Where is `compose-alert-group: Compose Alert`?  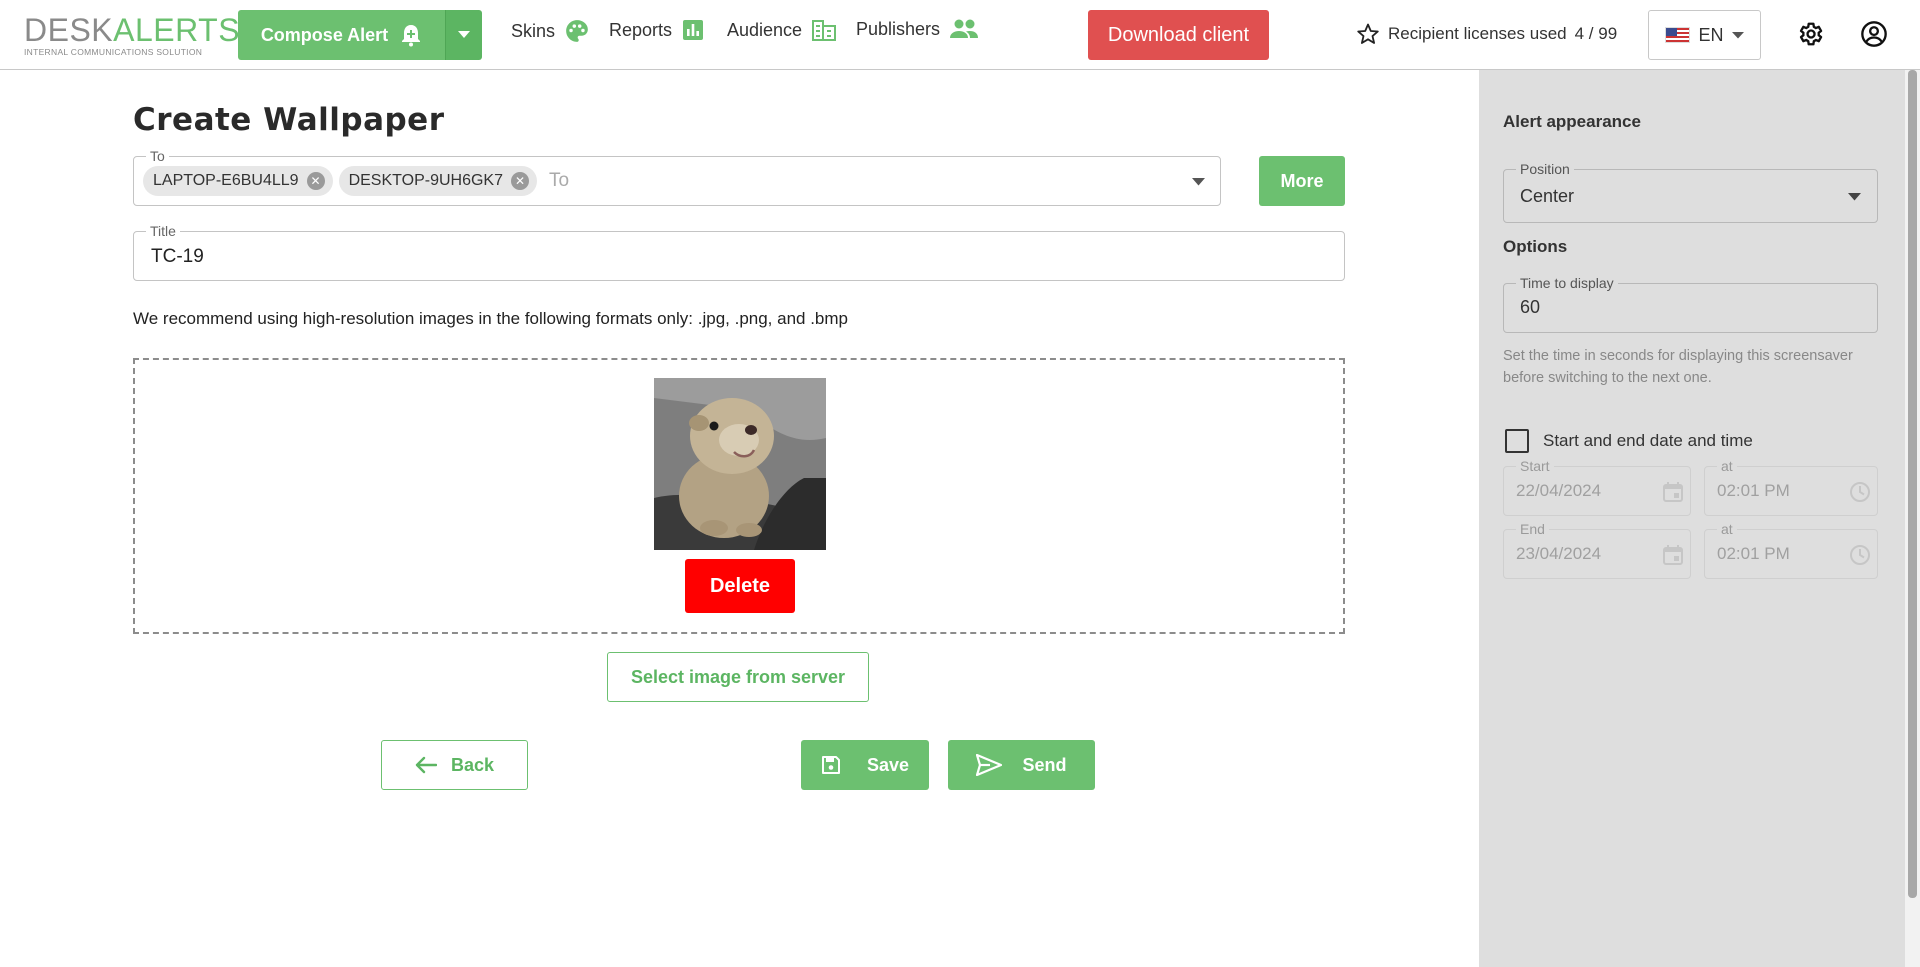
compose-alert-group: Compose Alert is located at coordinates (360, 35).